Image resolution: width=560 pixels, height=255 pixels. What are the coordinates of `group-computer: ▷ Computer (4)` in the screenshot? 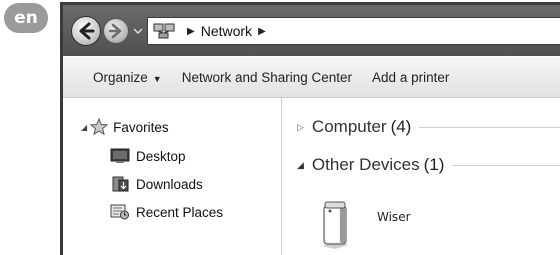 It's located at (428, 127).